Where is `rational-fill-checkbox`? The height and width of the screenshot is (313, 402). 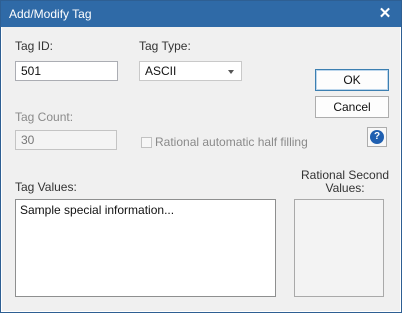 rational-fill-checkbox is located at coordinates (146, 142).